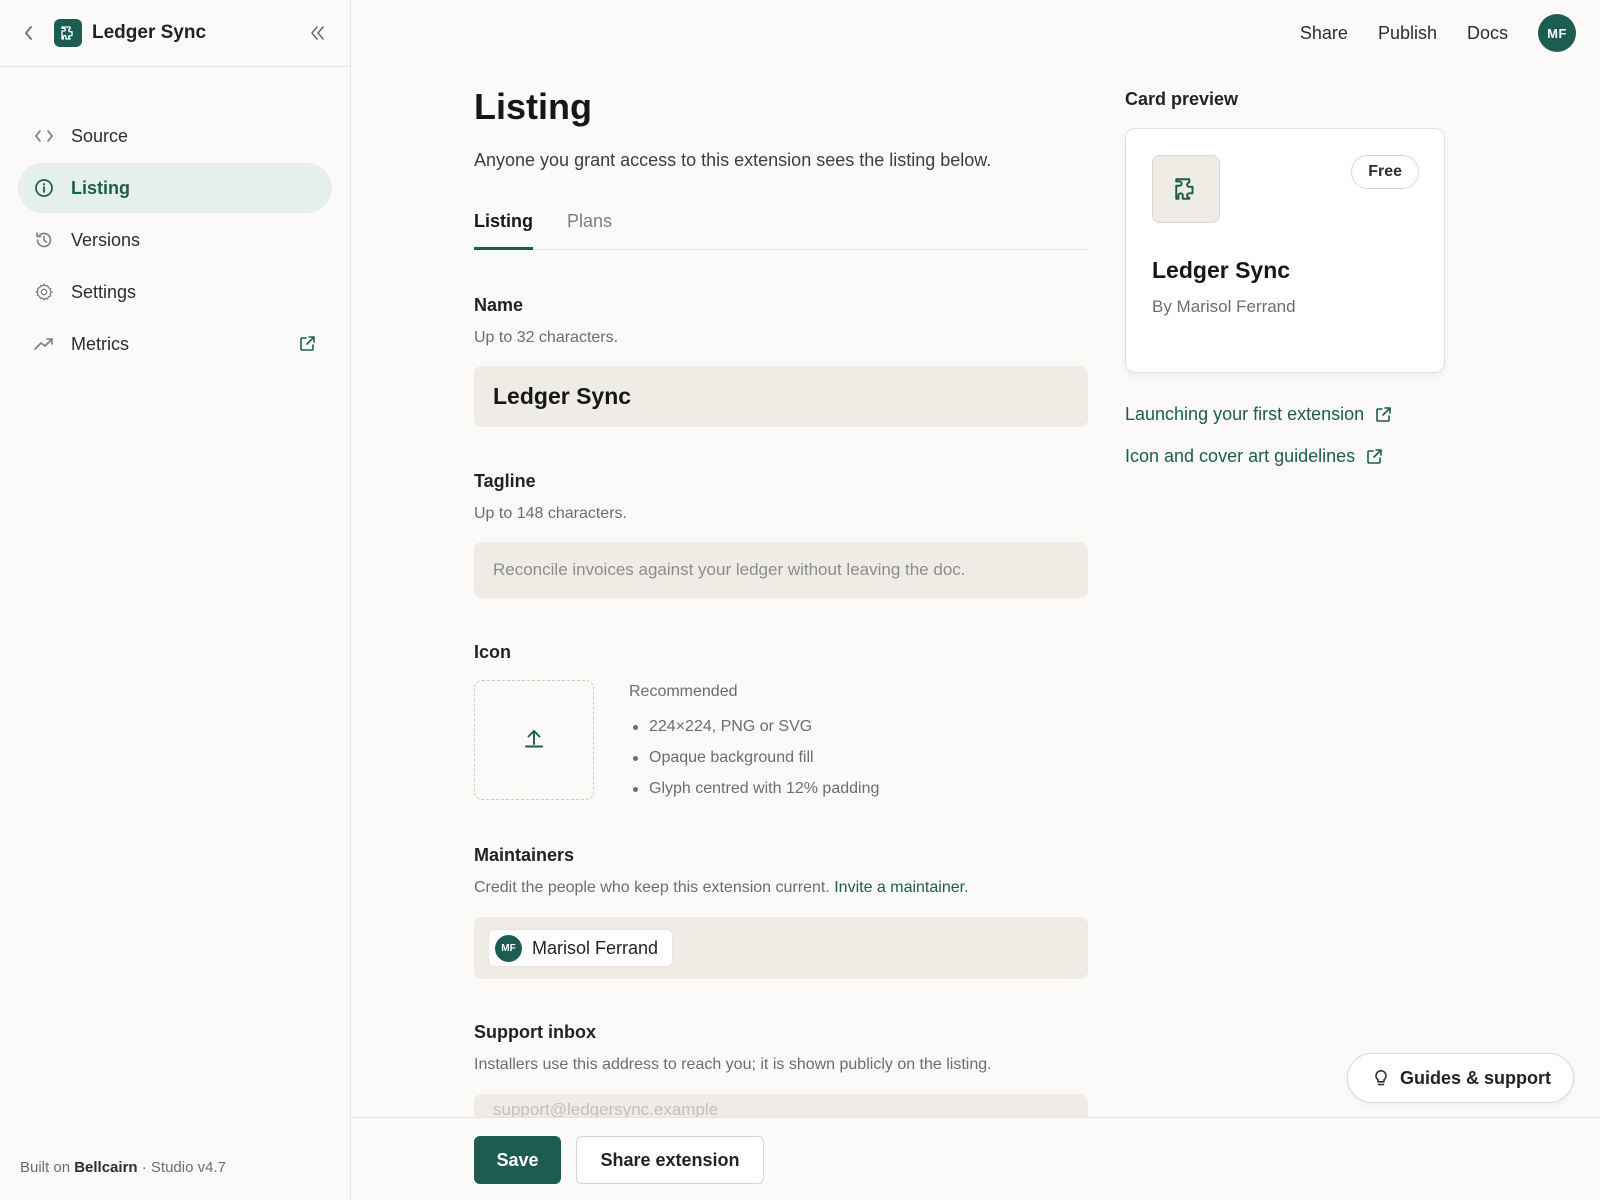 This screenshot has width=1600, height=1200. What do you see at coordinates (503, 230) in the screenshot?
I see `tab-listing: Listing` at bounding box center [503, 230].